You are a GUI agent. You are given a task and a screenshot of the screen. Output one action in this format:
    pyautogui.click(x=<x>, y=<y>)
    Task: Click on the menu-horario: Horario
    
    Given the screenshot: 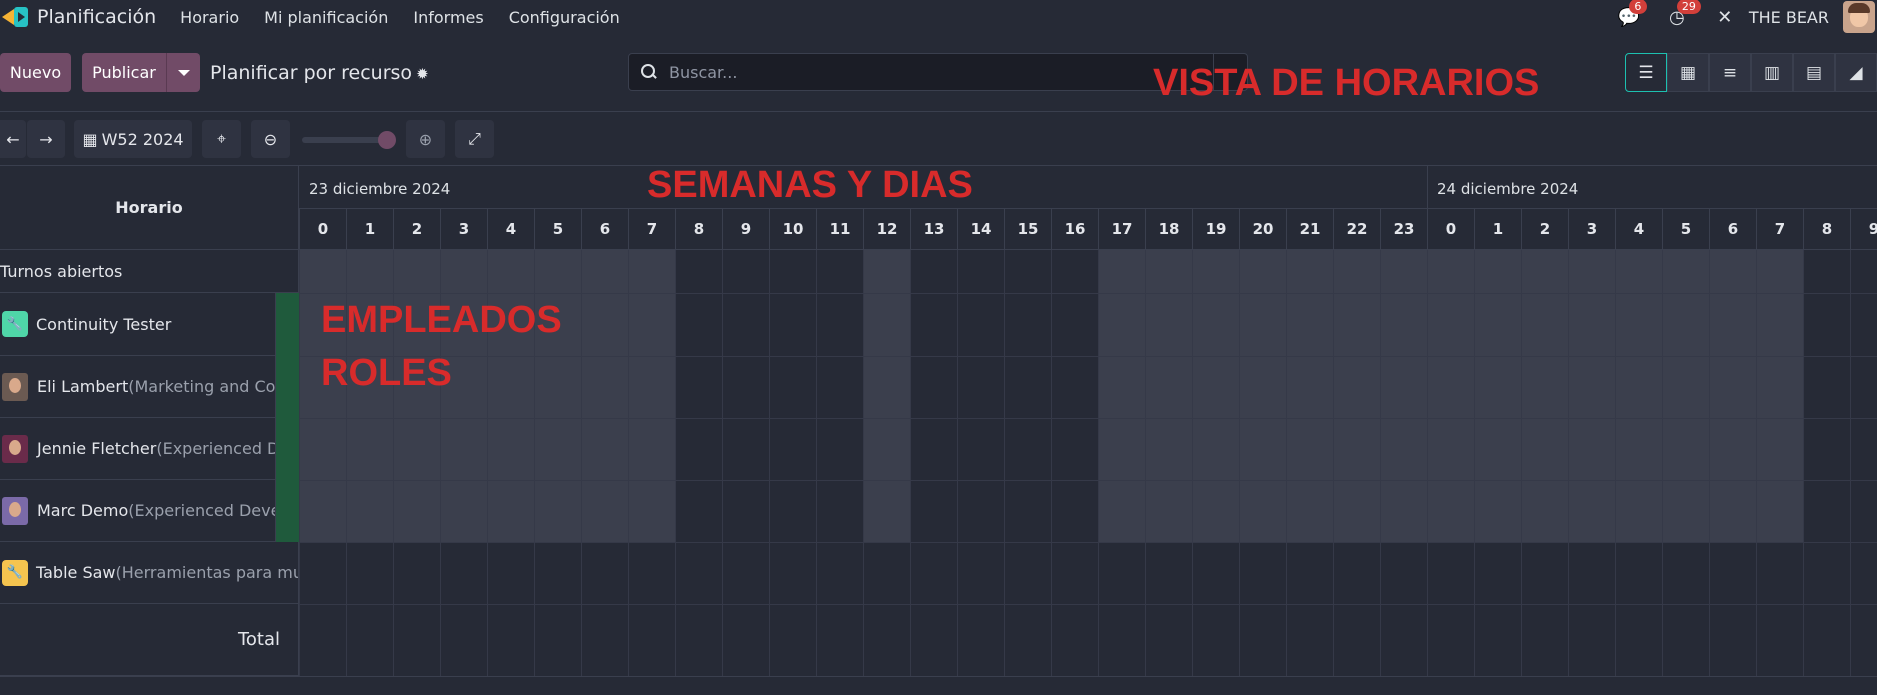 What is the action you would take?
    pyautogui.click(x=209, y=17)
    